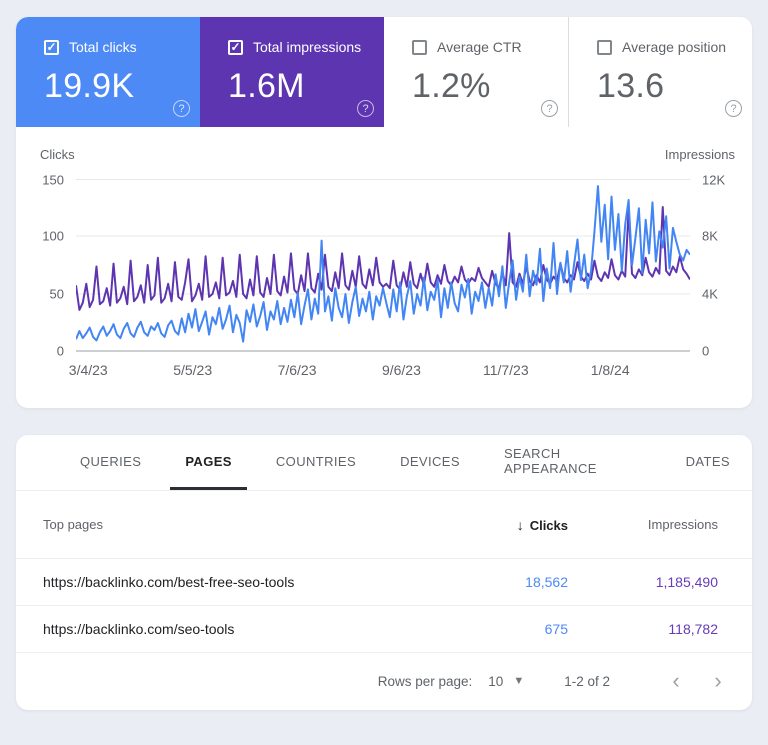 The image size is (768, 745). I want to click on dropdown-arrow-icon: ▼, so click(519, 681).